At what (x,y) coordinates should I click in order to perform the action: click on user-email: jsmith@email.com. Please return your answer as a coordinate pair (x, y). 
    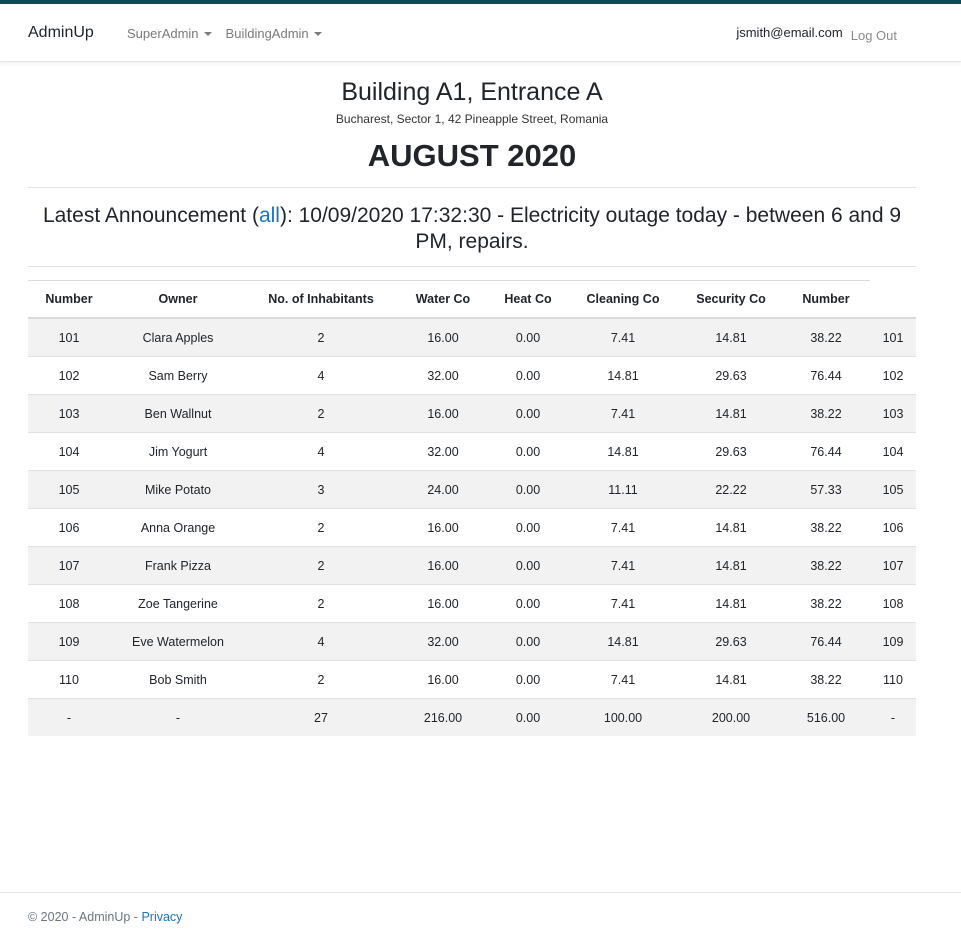
    Looking at the image, I should click on (789, 34).